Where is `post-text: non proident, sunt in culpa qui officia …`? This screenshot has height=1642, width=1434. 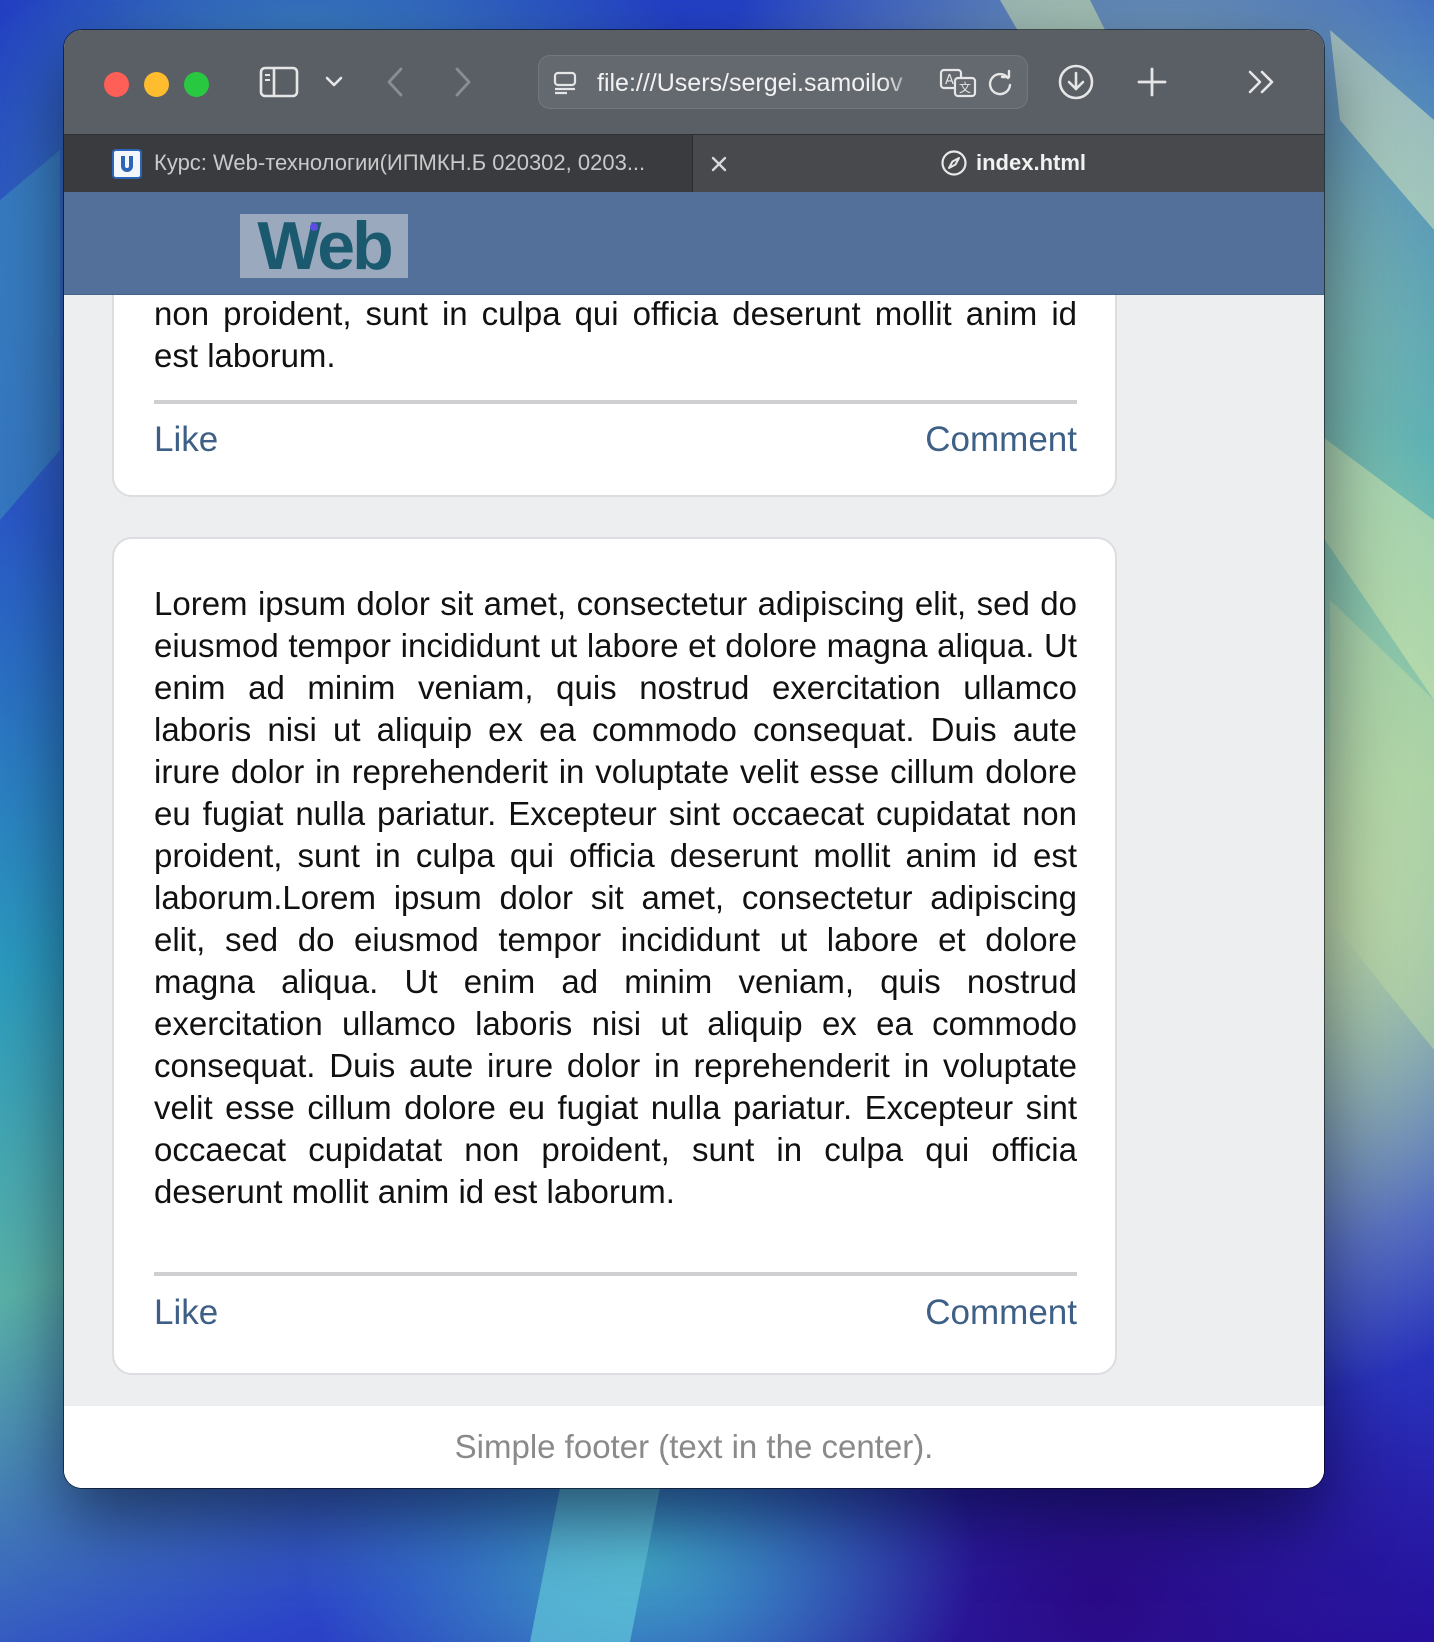 post-text: non proident, sunt in culpa qui officia … is located at coordinates (615, 334).